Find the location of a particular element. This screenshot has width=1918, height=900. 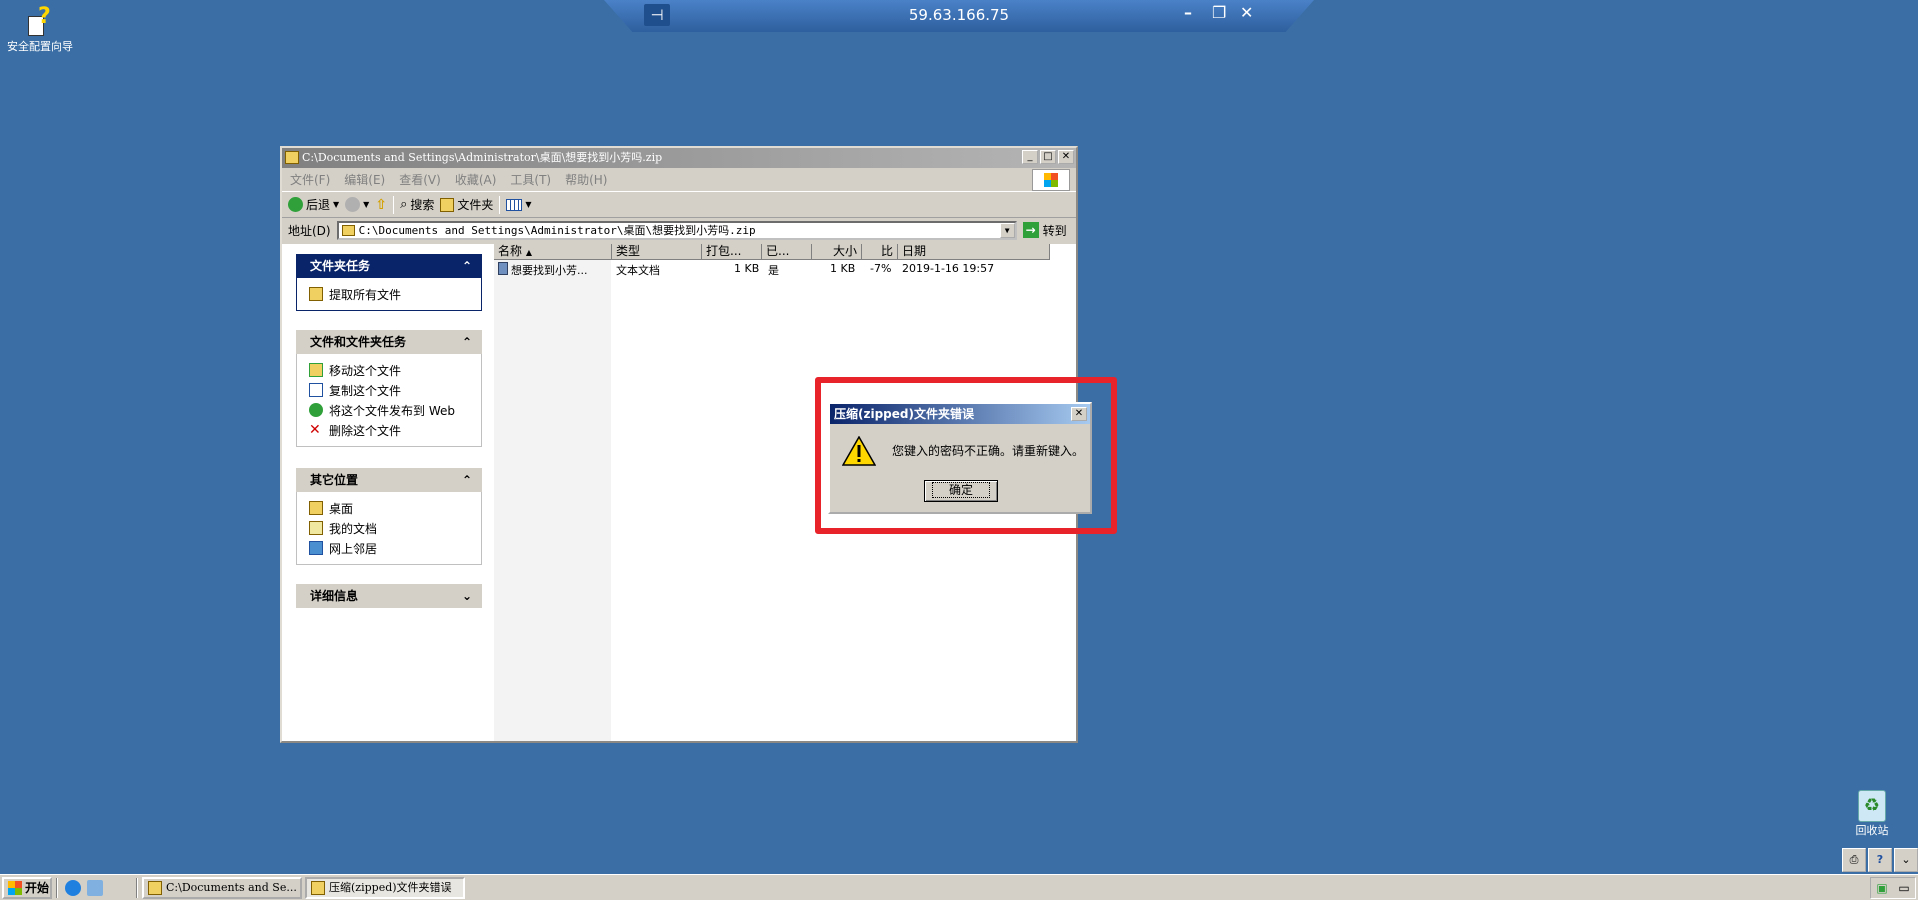

file-ratio: -7% is located at coordinates (881, 268).